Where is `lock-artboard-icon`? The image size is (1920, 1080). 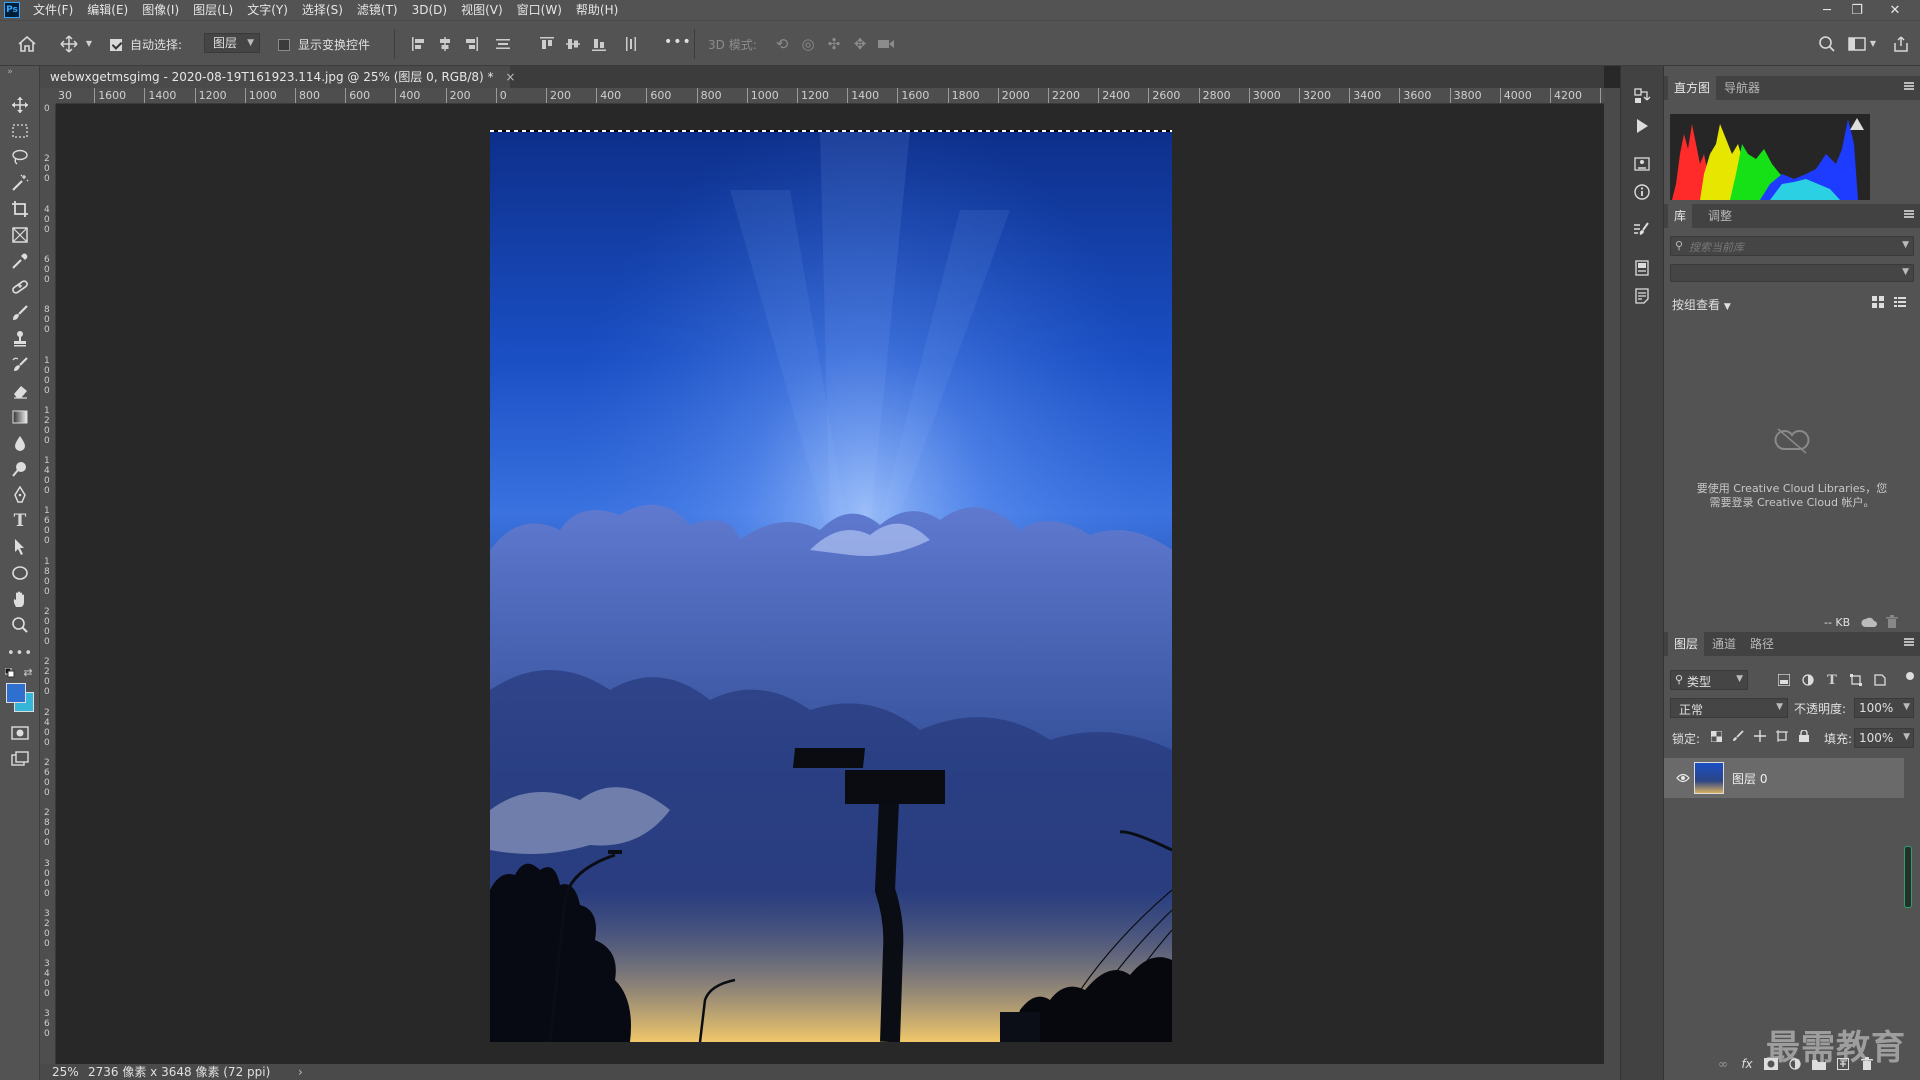 lock-artboard-icon is located at coordinates (1782, 736).